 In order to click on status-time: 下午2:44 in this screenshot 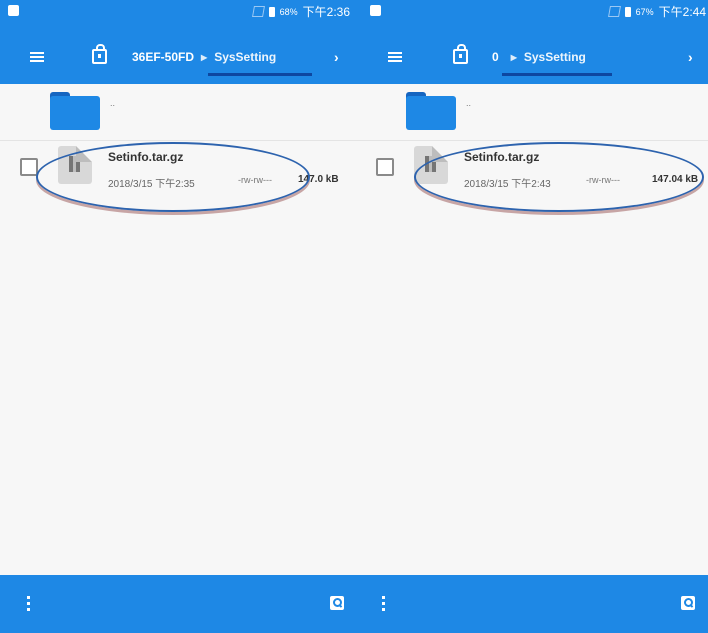, I will do `click(682, 12)`.